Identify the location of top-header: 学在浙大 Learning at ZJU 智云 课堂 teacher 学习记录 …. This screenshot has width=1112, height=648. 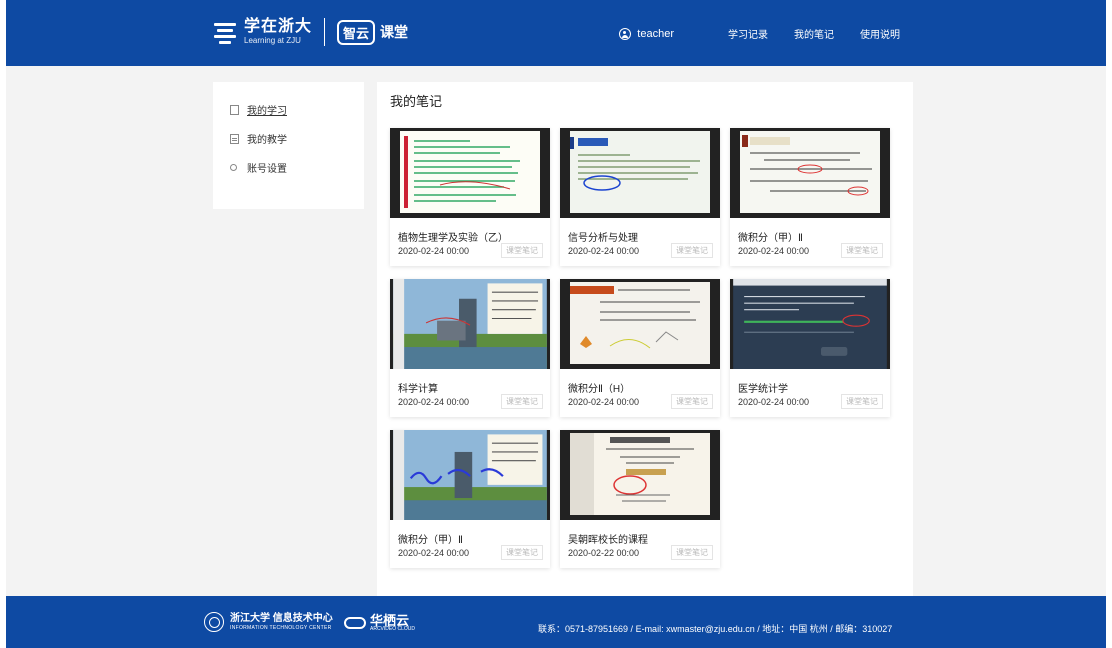
(556, 33).